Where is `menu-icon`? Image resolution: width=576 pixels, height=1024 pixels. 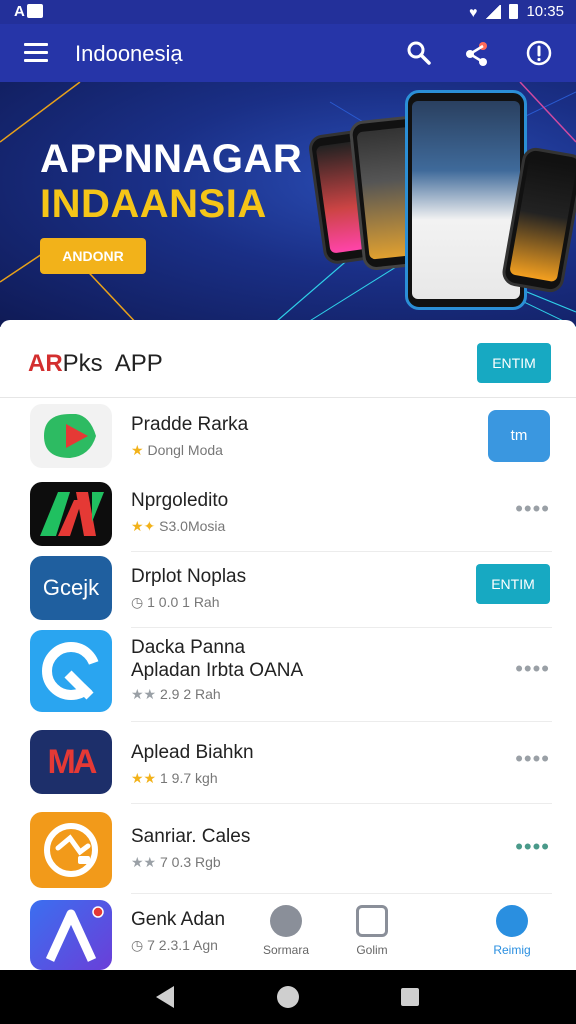 menu-icon is located at coordinates (36, 53).